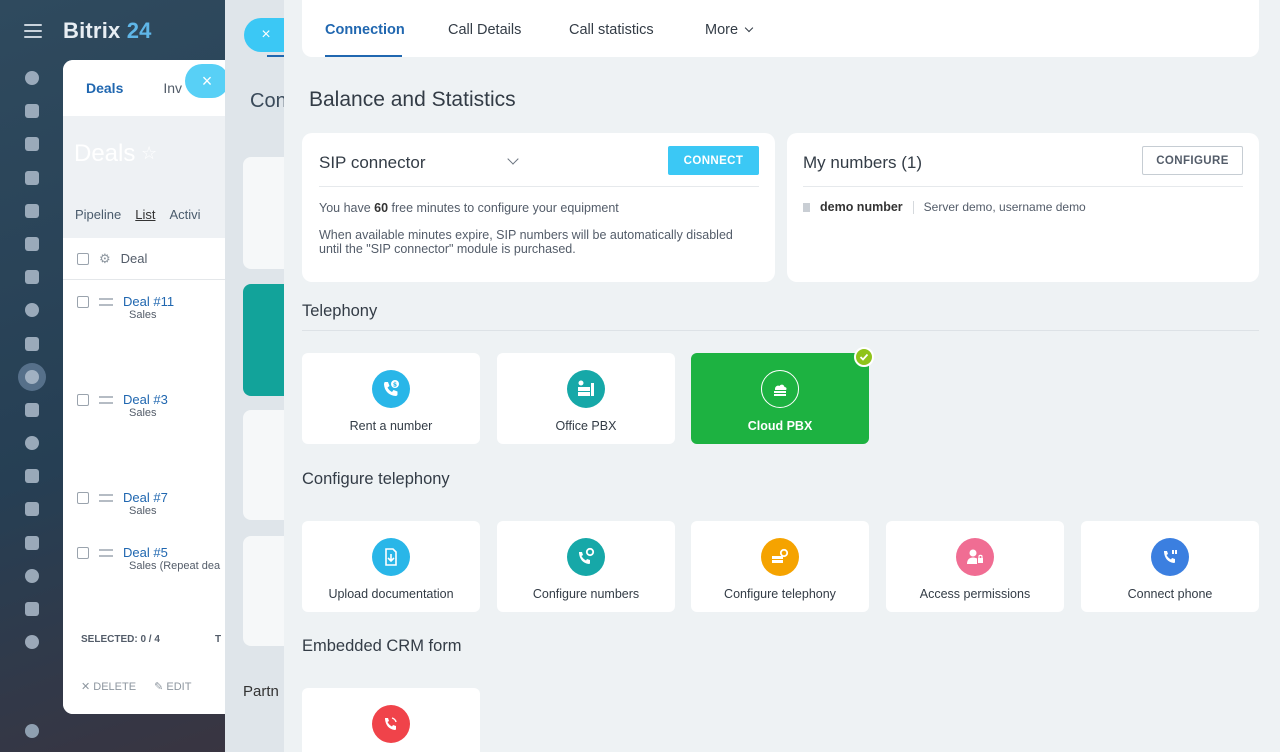 The width and height of the screenshot is (1280, 752). I want to click on separator, so click(913, 207).